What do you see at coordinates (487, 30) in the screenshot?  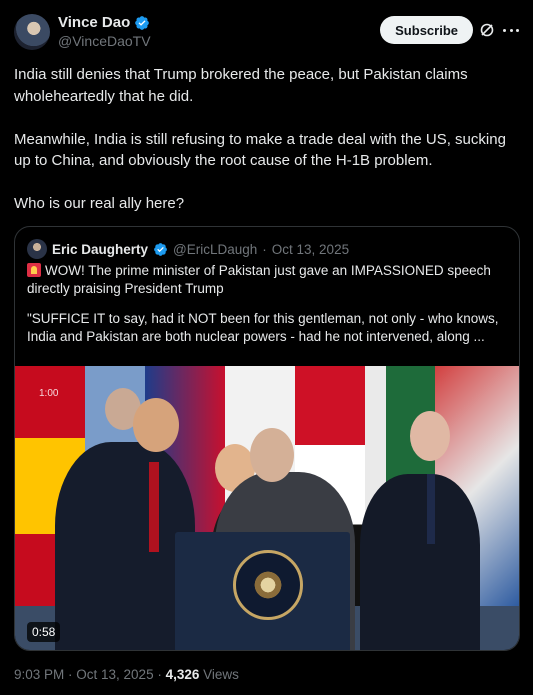 I see `grok-icon` at bounding box center [487, 30].